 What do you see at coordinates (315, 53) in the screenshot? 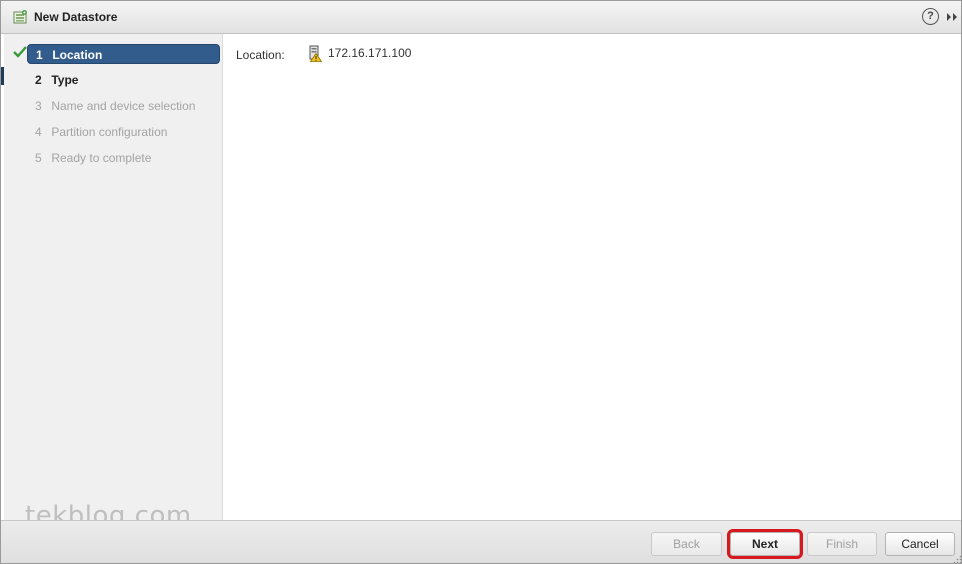
I see `host-warning-icon` at bounding box center [315, 53].